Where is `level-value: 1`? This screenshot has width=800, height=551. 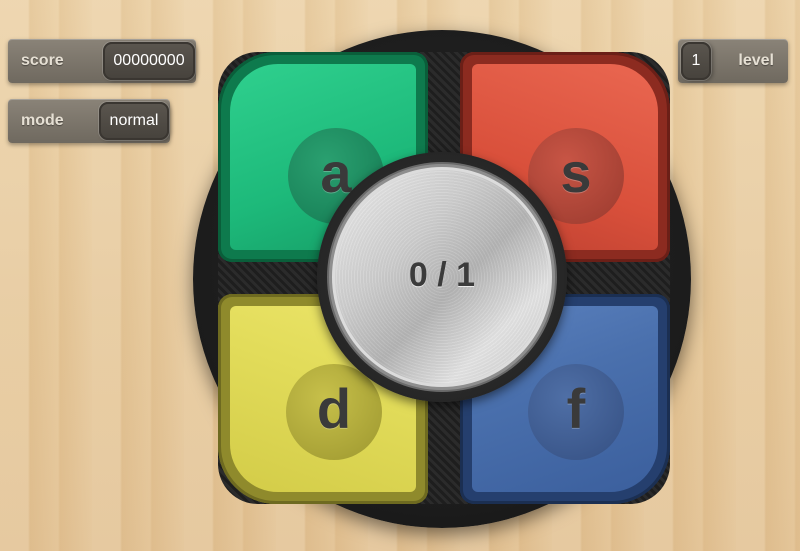 level-value: 1 is located at coordinates (696, 61).